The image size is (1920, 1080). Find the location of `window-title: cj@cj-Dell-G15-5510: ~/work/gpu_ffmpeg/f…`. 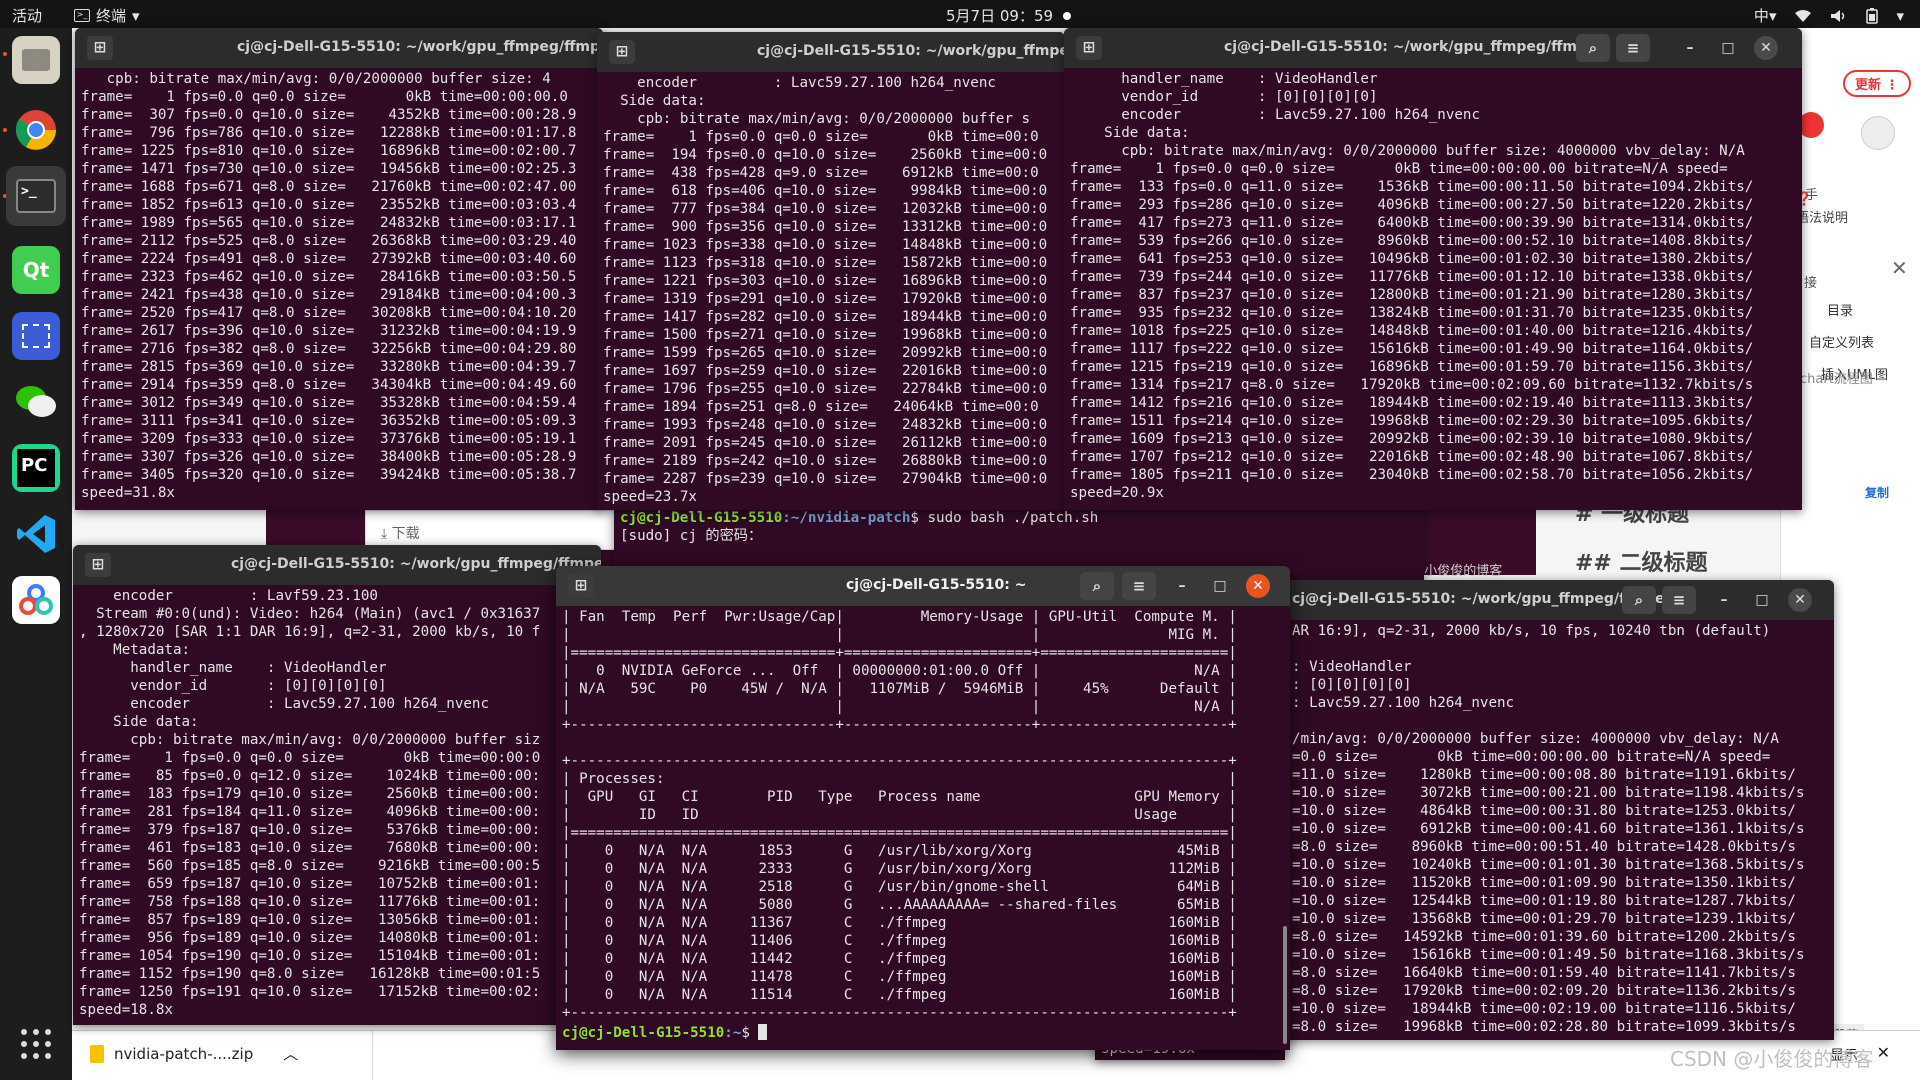

window-title: cj@cj-Dell-G15-5510: ~/work/gpu_ffmpeg/f… is located at coordinates (1415, 47).